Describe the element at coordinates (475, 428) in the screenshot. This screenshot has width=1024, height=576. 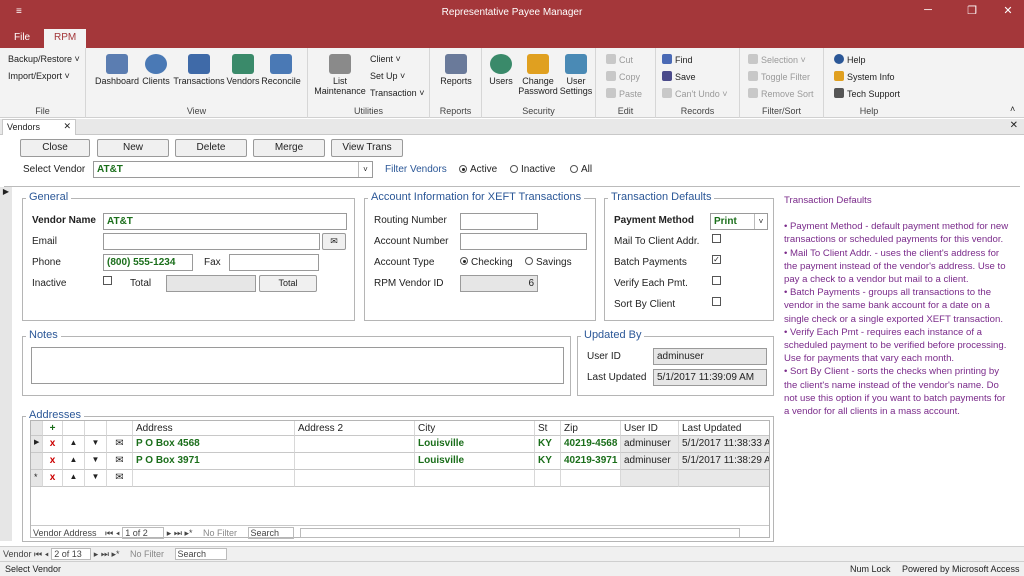
I see `grid-header-city: City` at that location.